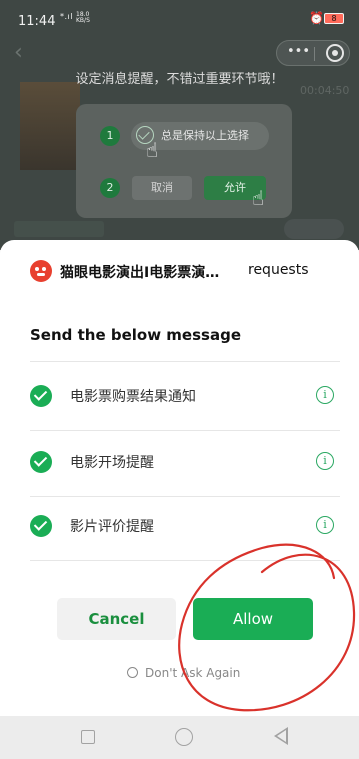 This screenshot has width=359, height=759. What do you see at coordinates (193, 673) in the screenshot?
I see `dont-ask-again-label: Don't Ask Again` at bounding box center [193, 673].